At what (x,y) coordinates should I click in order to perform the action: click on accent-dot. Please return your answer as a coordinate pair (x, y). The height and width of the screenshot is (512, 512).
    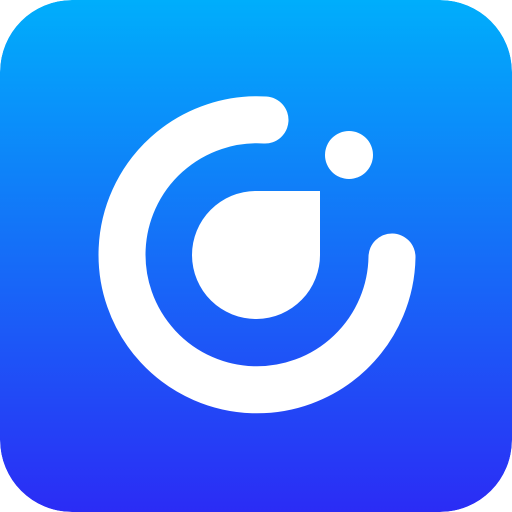
    Looking at the image, I should click on (349, 155).